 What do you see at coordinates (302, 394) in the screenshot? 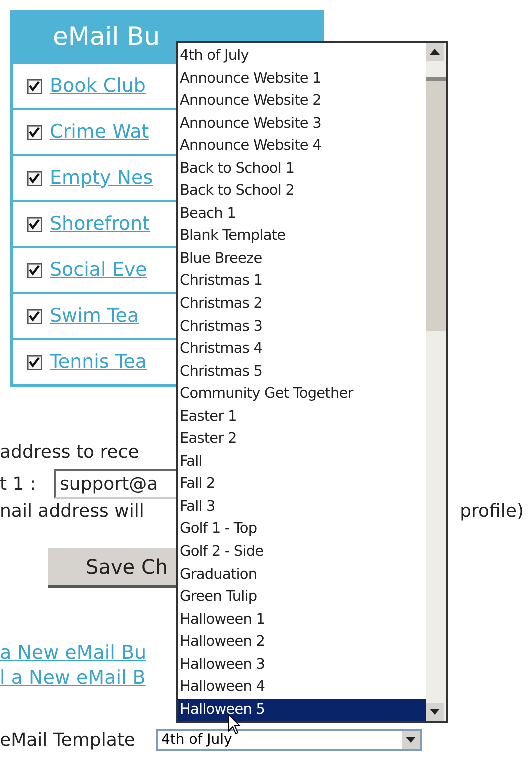
I see `template-option: Community Get Together` at bounding box center [302, 394].